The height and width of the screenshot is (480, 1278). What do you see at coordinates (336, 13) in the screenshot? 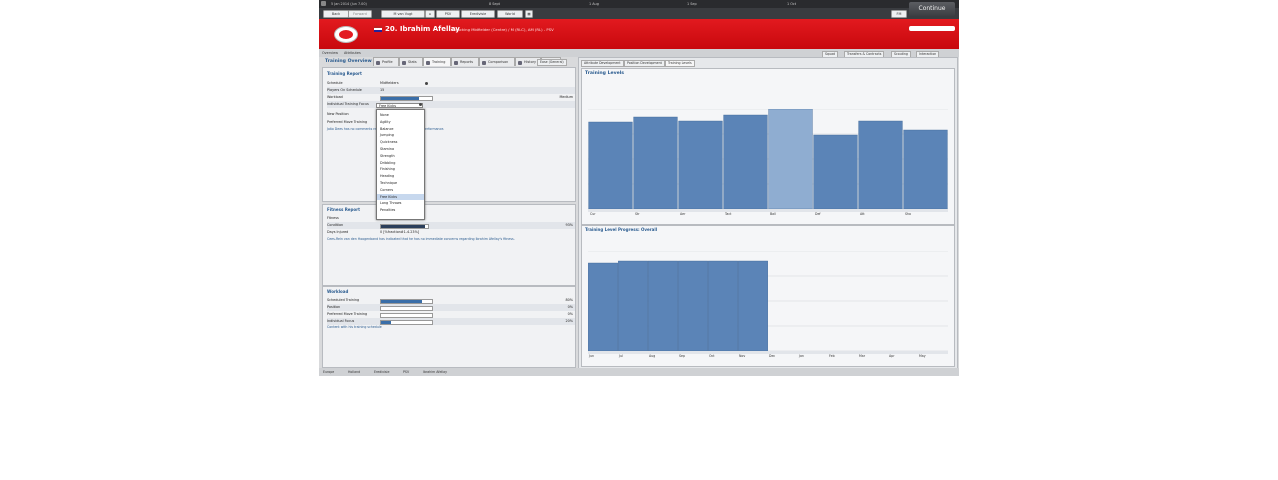
I see `back-button: Back` at bounding box center [336, 13].